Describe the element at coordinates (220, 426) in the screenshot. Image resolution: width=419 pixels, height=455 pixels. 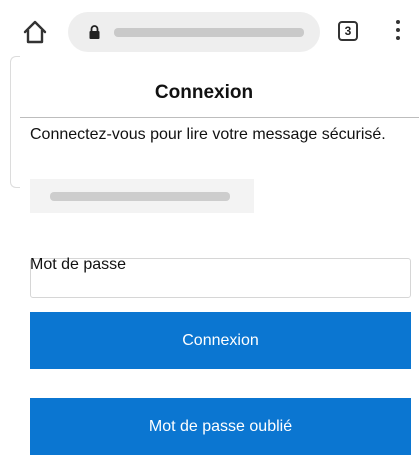
I see `forgot-password-button: Mot de passe oublié` at that location.